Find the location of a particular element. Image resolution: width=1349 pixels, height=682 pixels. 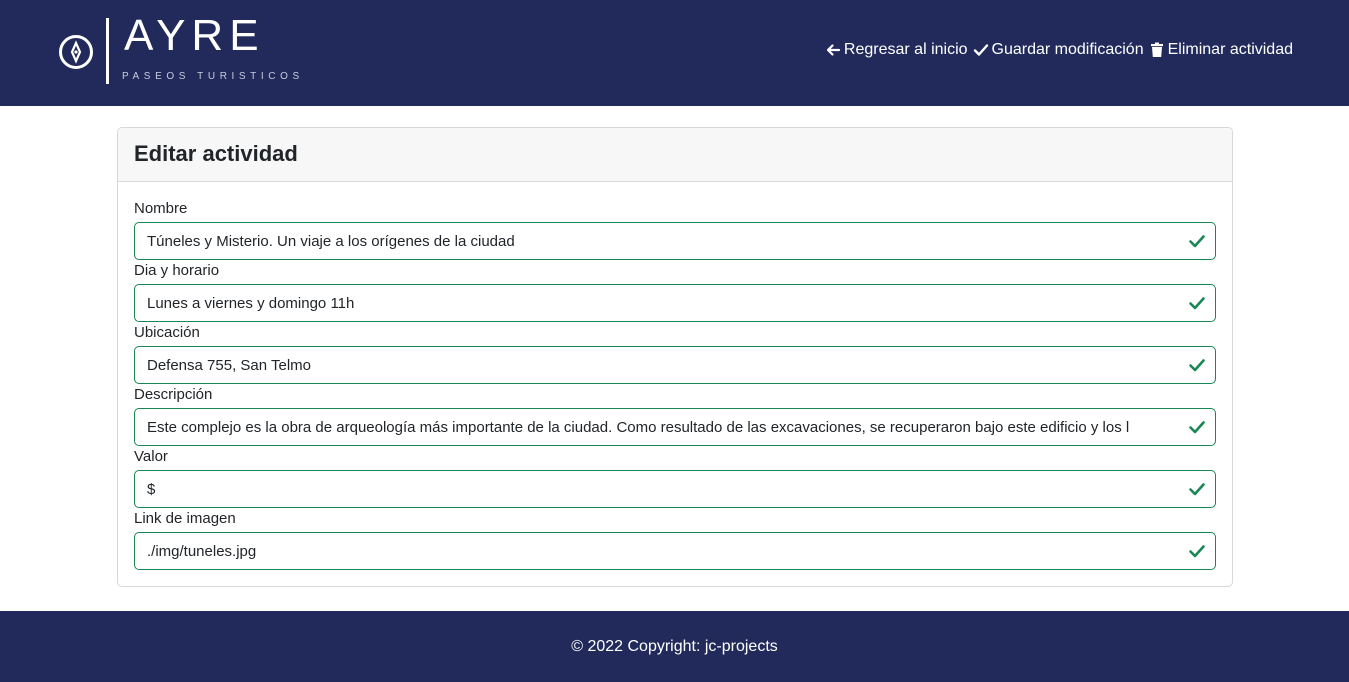

dia-horario-input is located at coordinates (675, 303).